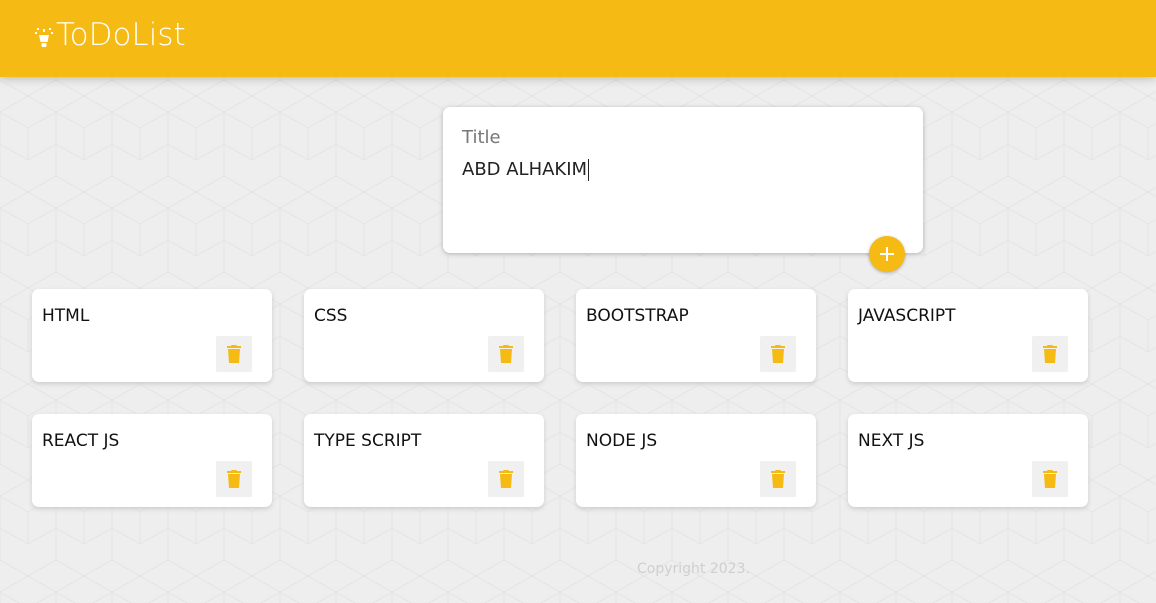 The width and height of the screenshot is (1156, 603). What do you see at coordinates (589, 170) in the screenshot?
I see `text-caret` at bounding box center [589, 170].